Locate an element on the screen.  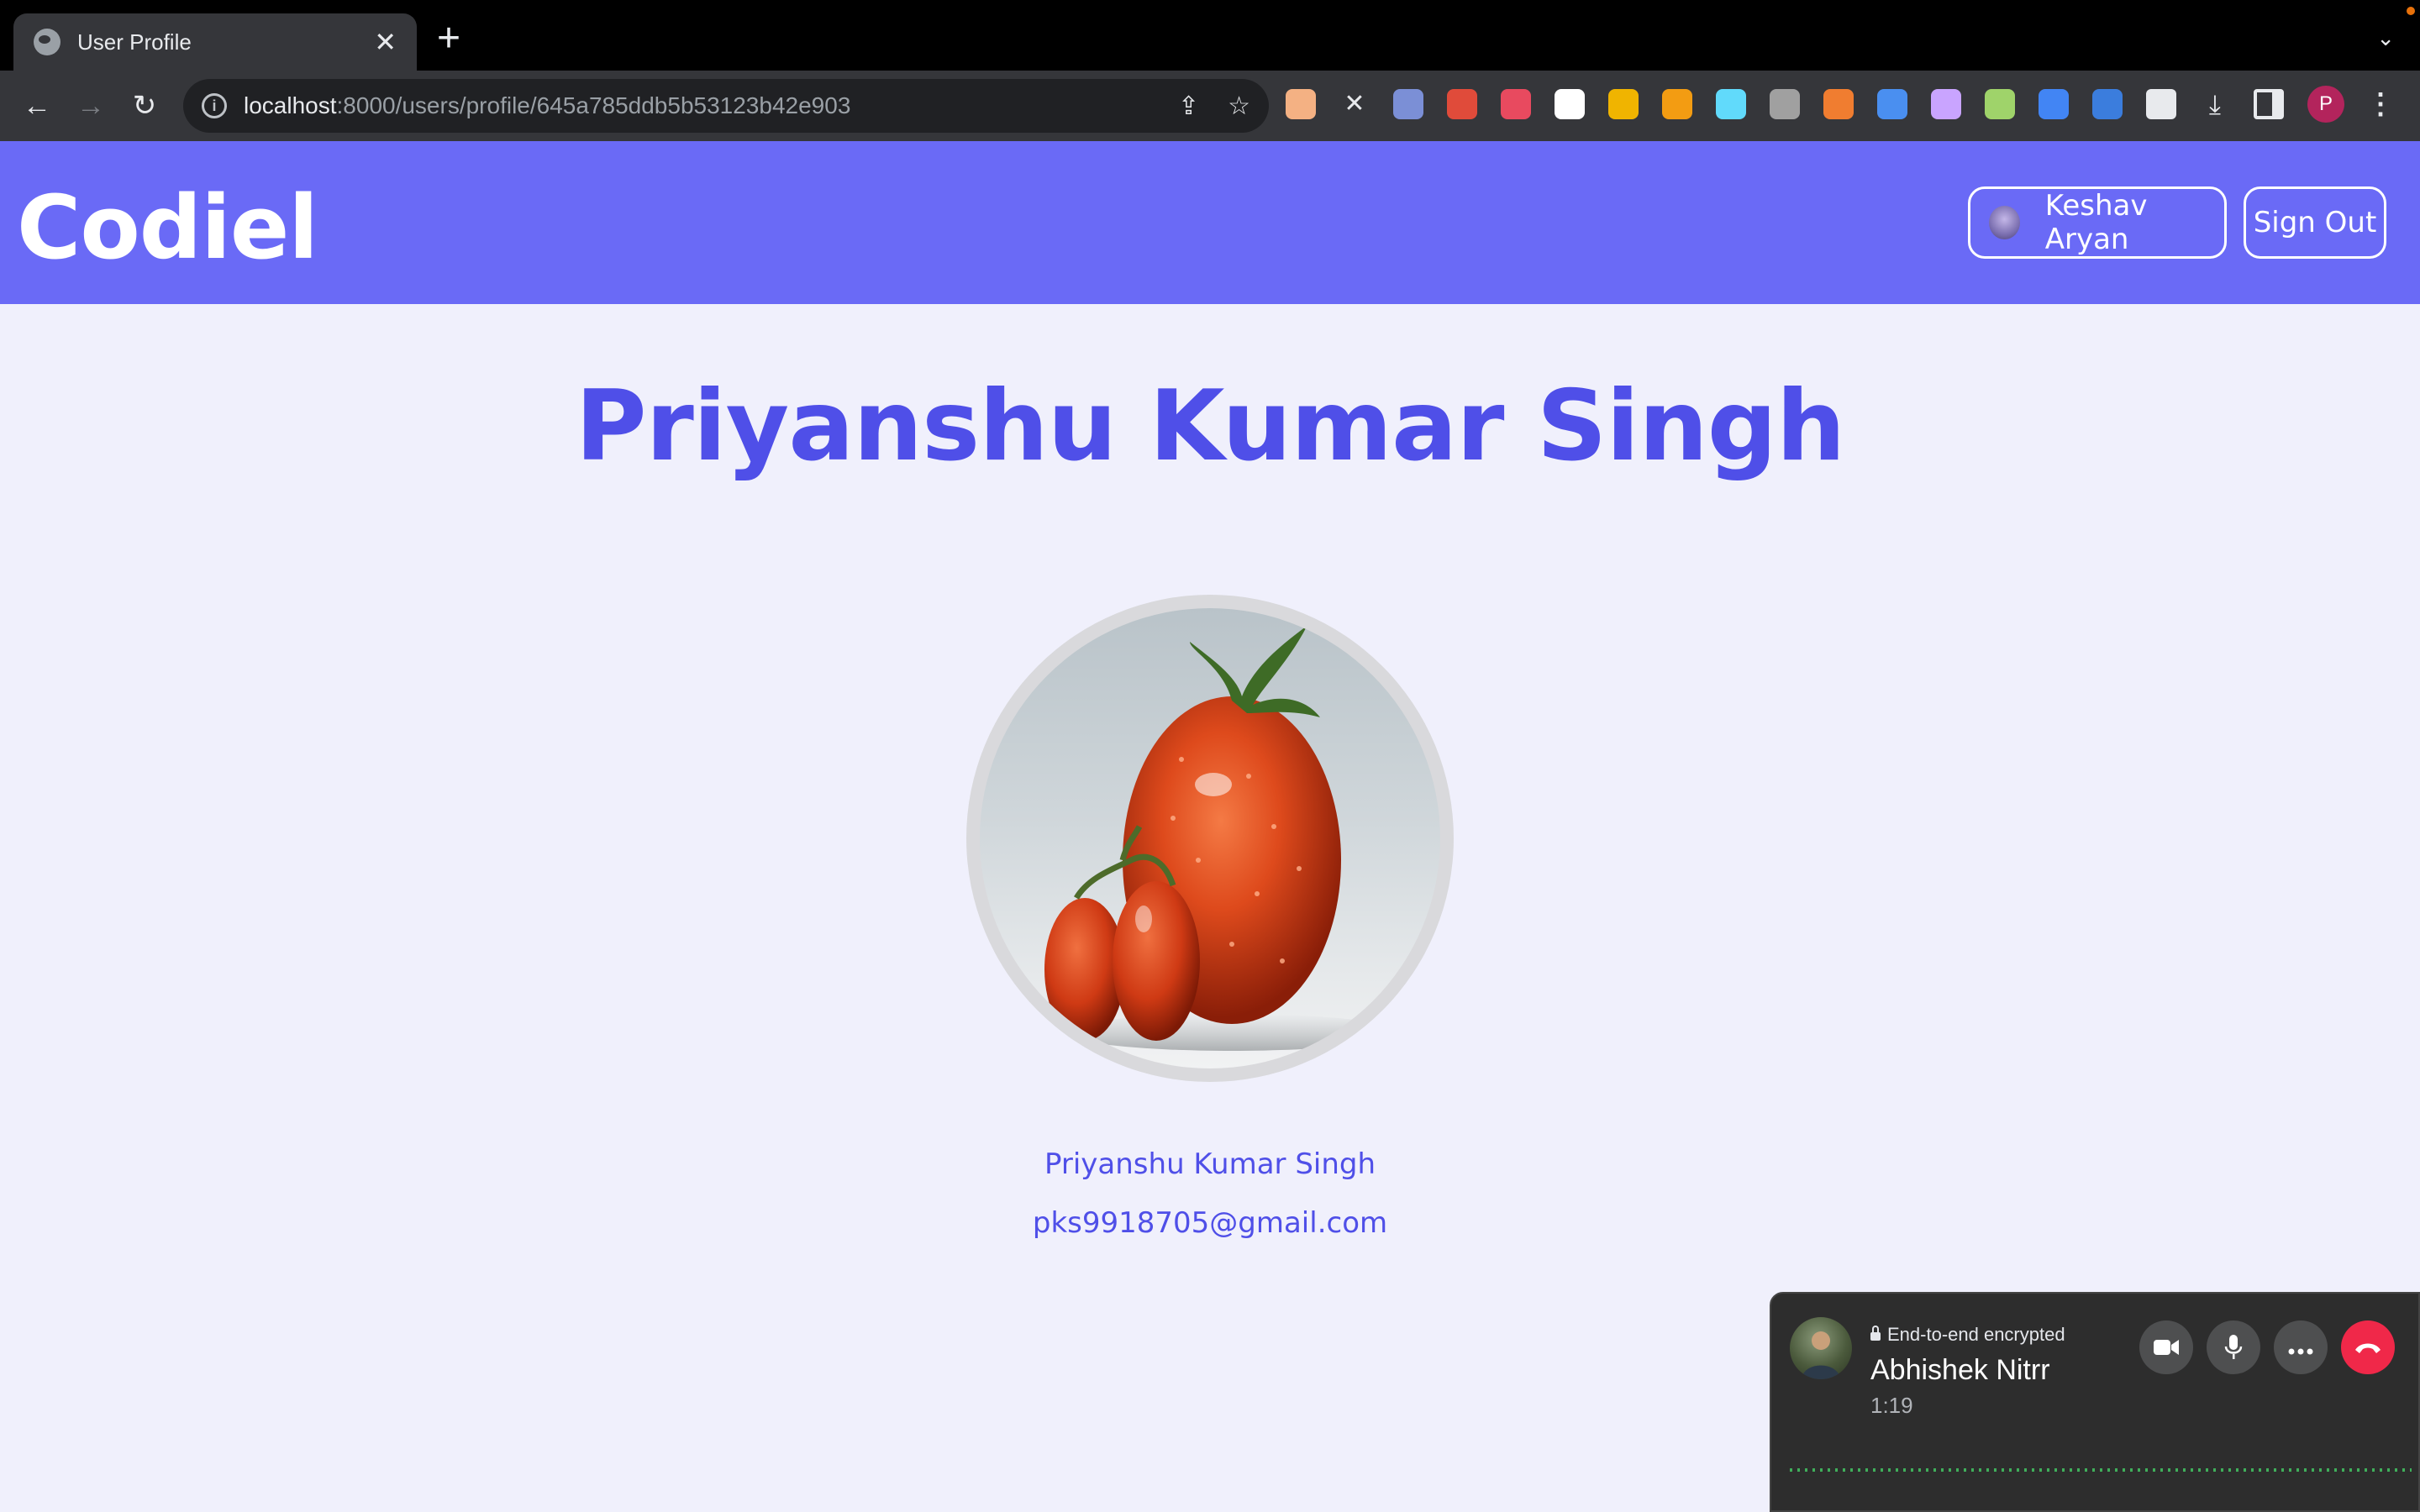
call-duration: 1:19 is located at coordinates (1891, 1405).